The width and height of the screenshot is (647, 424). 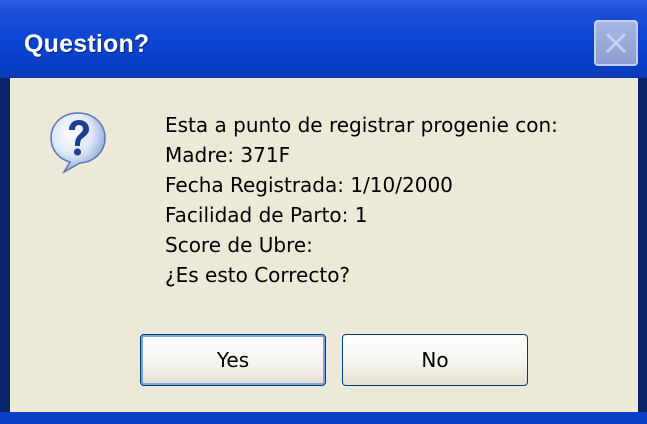 I want to click on close-icon, so click(x=616, y=43).